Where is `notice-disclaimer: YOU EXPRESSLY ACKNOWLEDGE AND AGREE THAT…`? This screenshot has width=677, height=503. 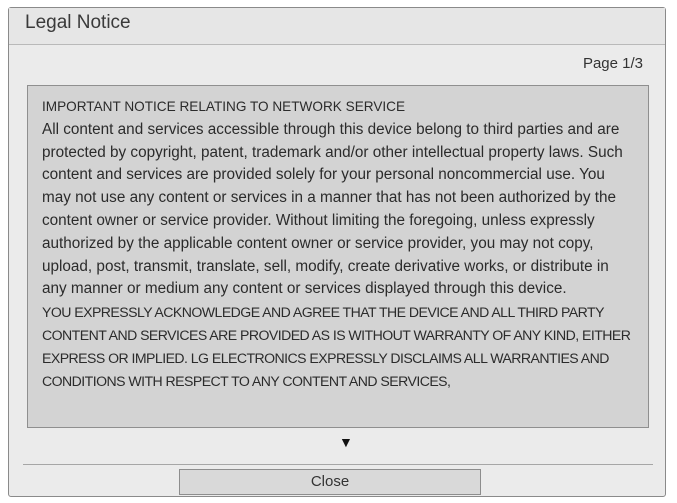
notice-disclaimer: YOU EXPRESSLY ACKNOWLEDGE AND AGREE THAT… is located at coordinates (336, 346).